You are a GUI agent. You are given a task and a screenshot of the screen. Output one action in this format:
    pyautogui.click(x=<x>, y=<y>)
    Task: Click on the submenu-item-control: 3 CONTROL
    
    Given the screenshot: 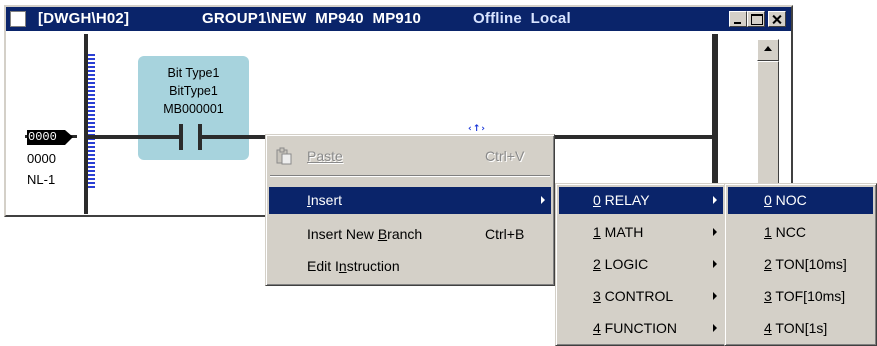 What is the action you would take?
    pyautogui.click(x=641, y=296)
    